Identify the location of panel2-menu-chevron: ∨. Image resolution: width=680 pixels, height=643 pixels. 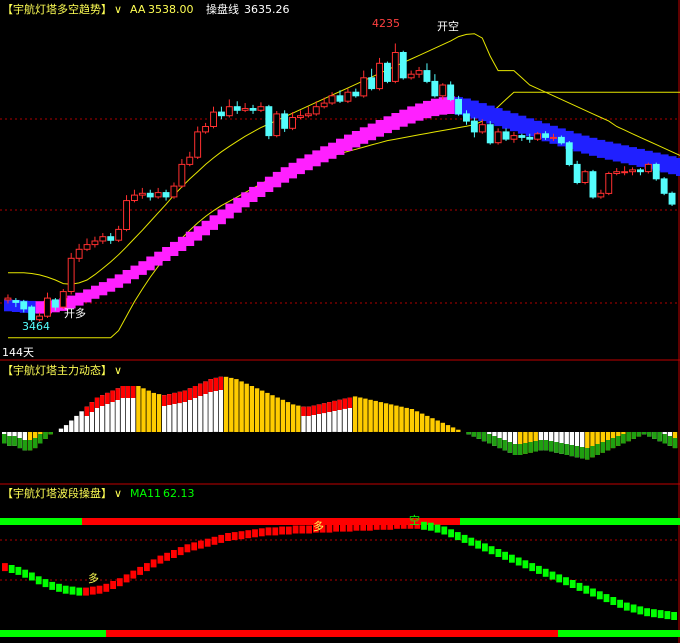
(118, 370).